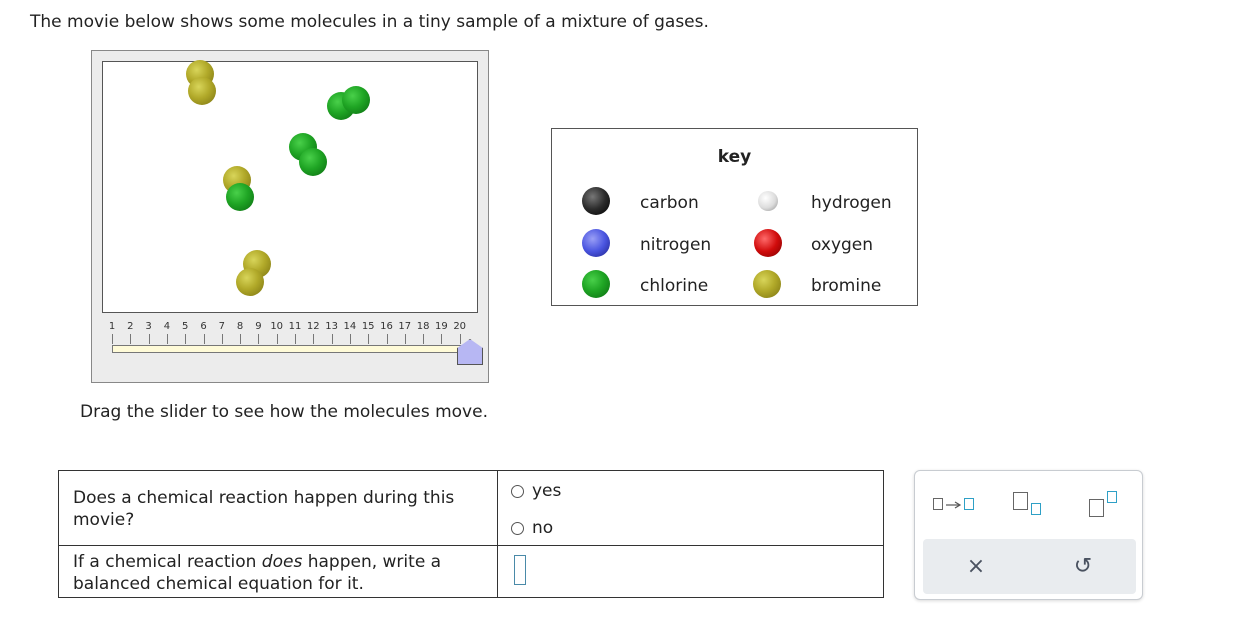 Image resolution: width=1250 pixels, height=636 pixels. What do you see at coordinates (368, 326) in the screenshot?
I see `slider-tick-label: 15` at bounding box center [368, 326].